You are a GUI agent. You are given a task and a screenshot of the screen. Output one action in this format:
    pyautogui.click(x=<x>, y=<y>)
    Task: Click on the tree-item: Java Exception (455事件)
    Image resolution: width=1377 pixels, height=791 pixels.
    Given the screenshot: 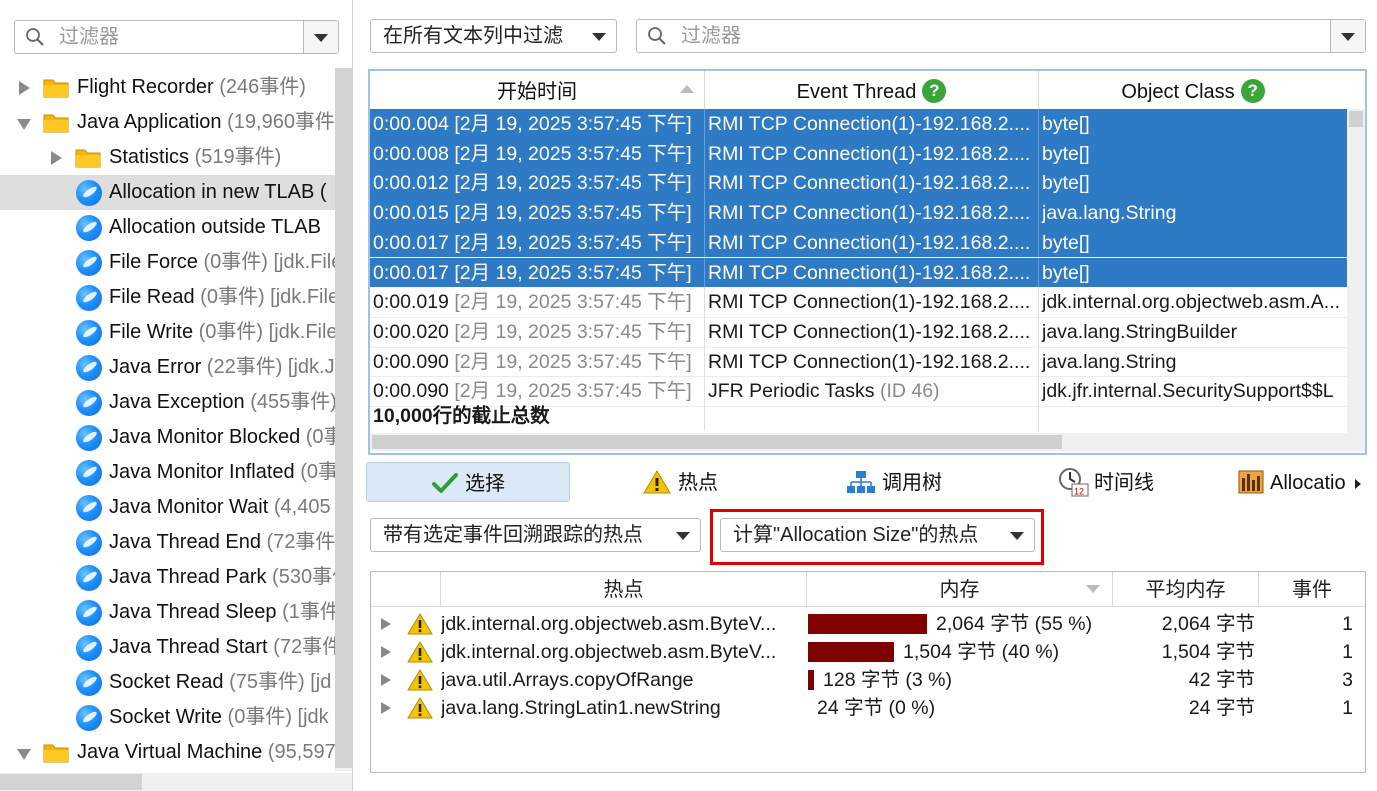 What is the action you would take?
    pyautogui.click(x=167, y=402)
    